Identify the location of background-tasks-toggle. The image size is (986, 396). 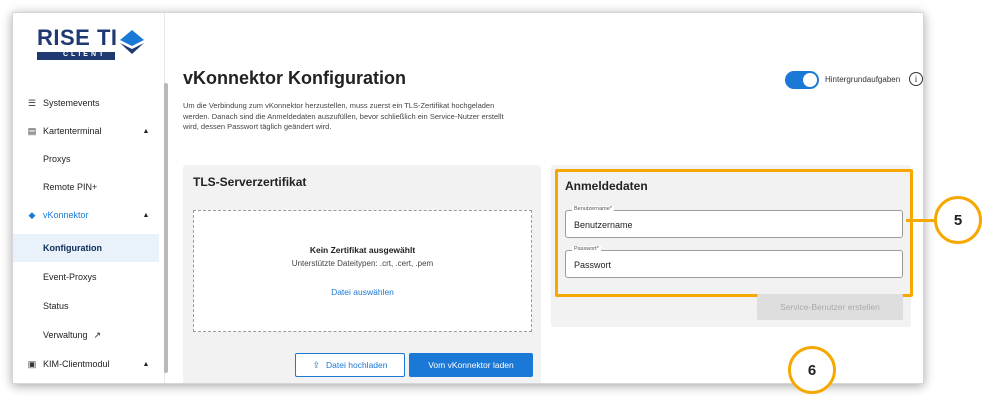
(802, 80).